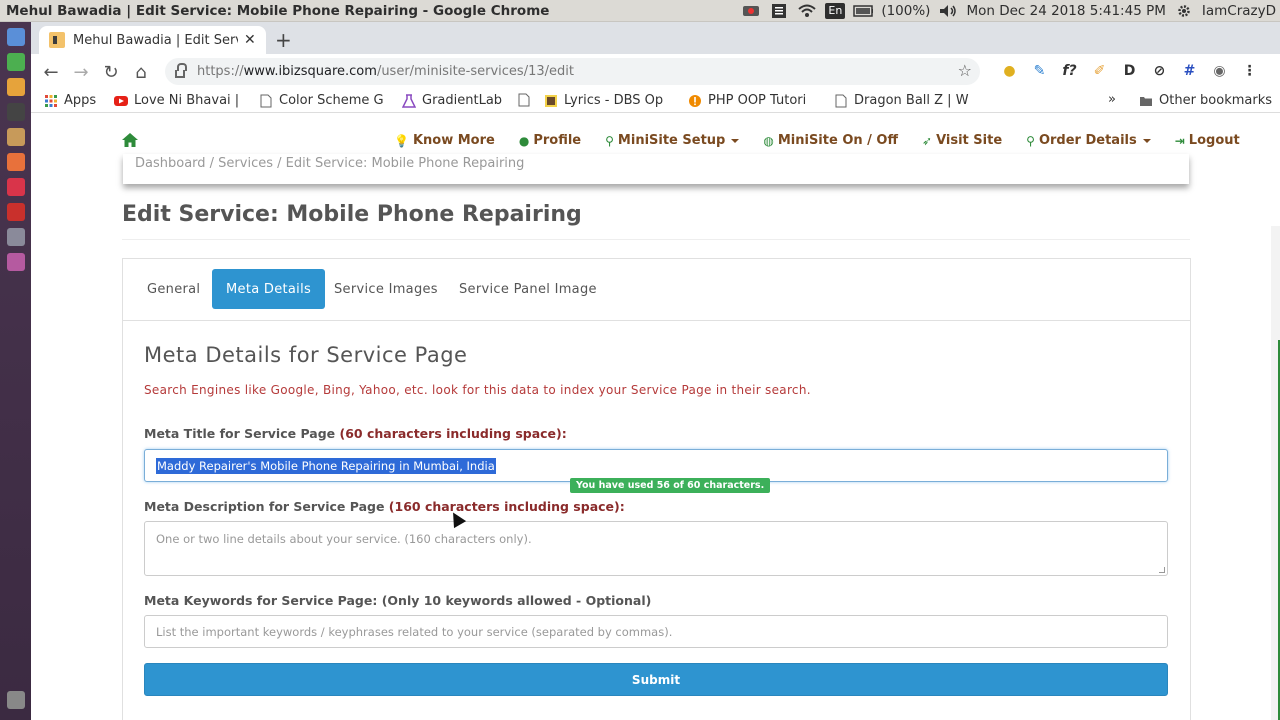 The image size is (1280, 720). What do you see at coordinates (181, 70) in the screenshot?
I see `lock-icon` at bounding box center [181, 70].